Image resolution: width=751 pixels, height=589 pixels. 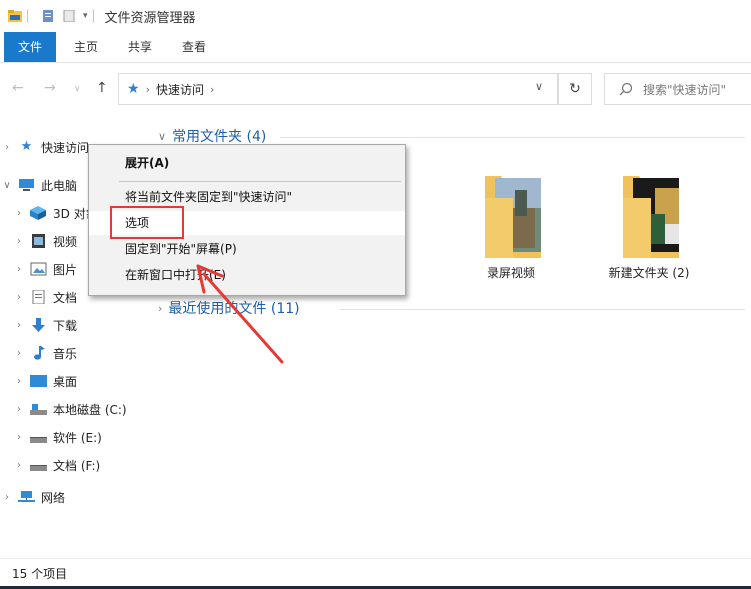 What do you see at coordinates (38, 297) in the screenshot?
I see `documents-icon` at bounding box center [38, 297].